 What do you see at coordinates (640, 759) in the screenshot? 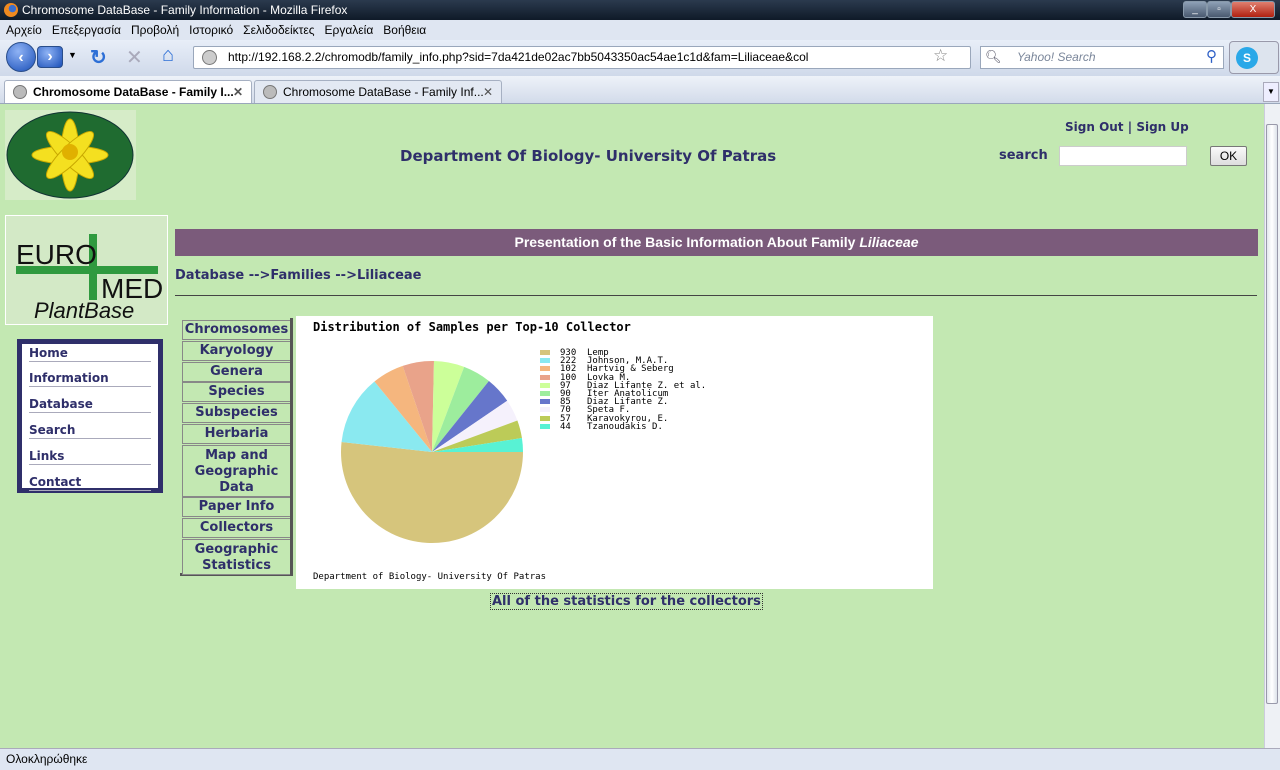
I see `status-bar: Ολοκληρώθηκε` at bounding box center [640, 759].